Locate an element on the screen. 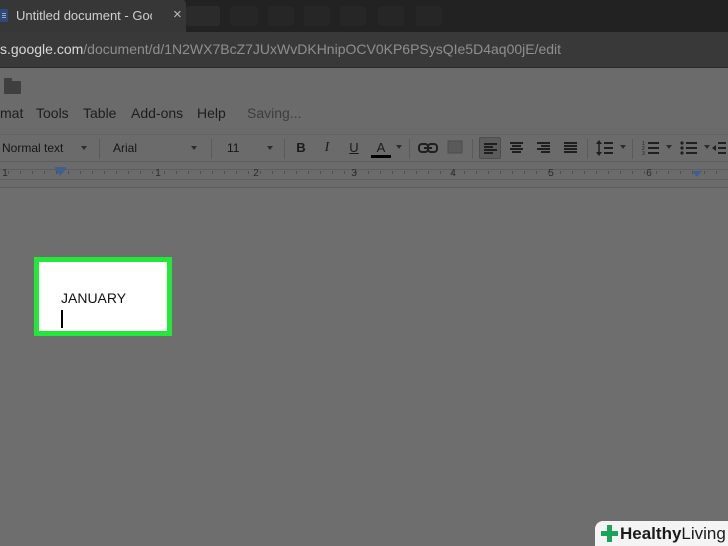 This screenshot has height=546, width=728. ruler-number: 4 is located at coordinates (453, 173).